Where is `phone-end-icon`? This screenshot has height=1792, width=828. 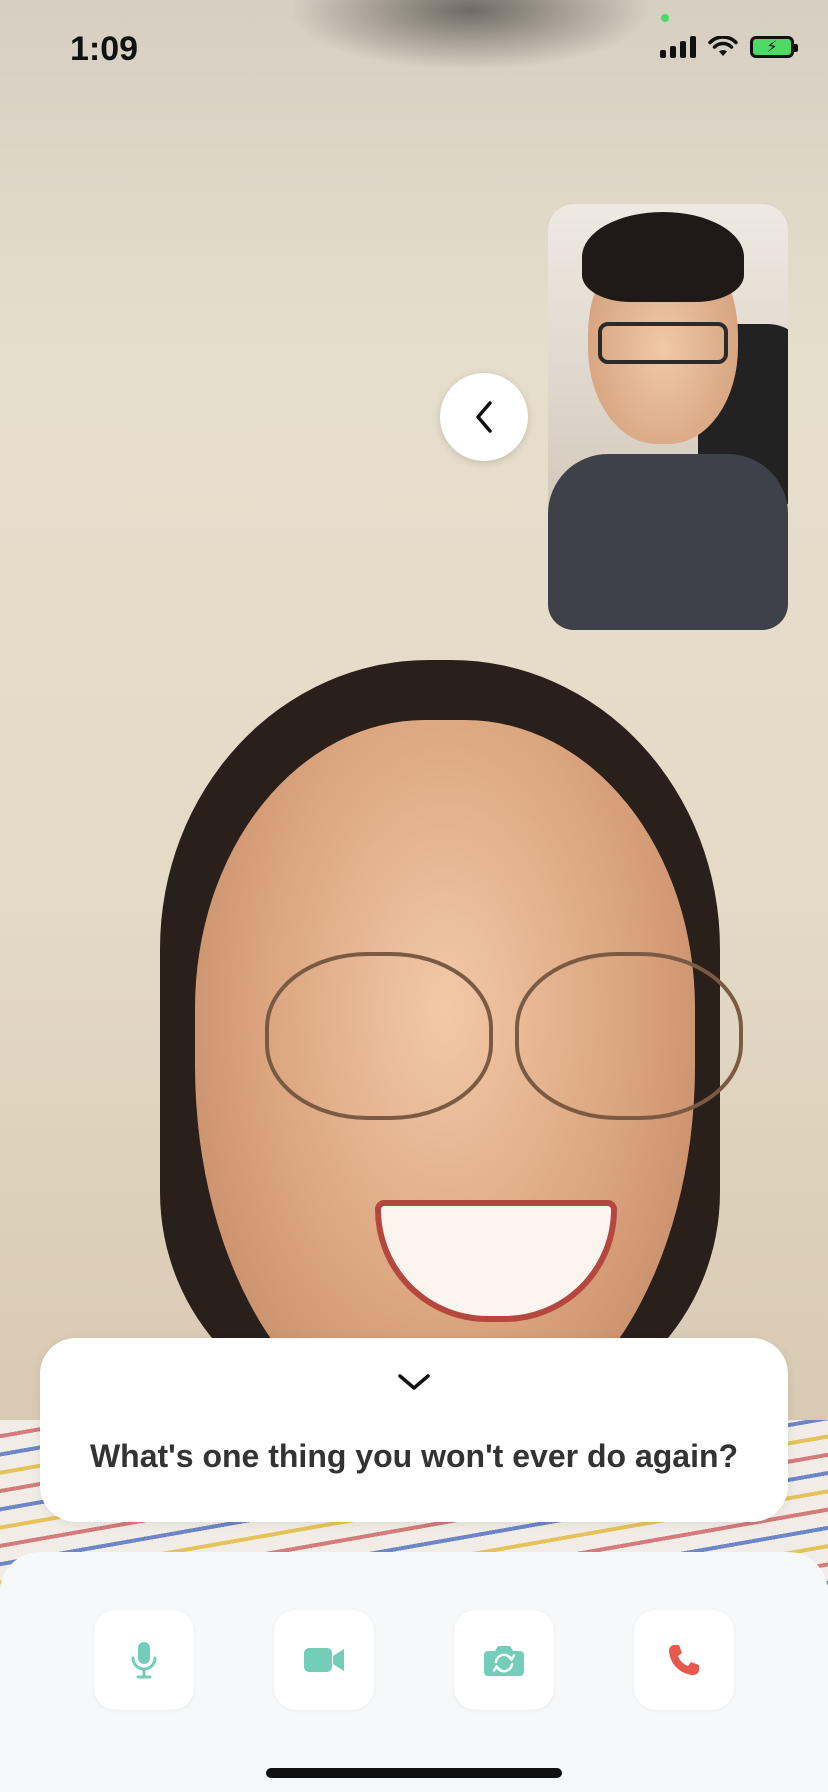 phone-end-icon is located at coordinates (684, 1660).